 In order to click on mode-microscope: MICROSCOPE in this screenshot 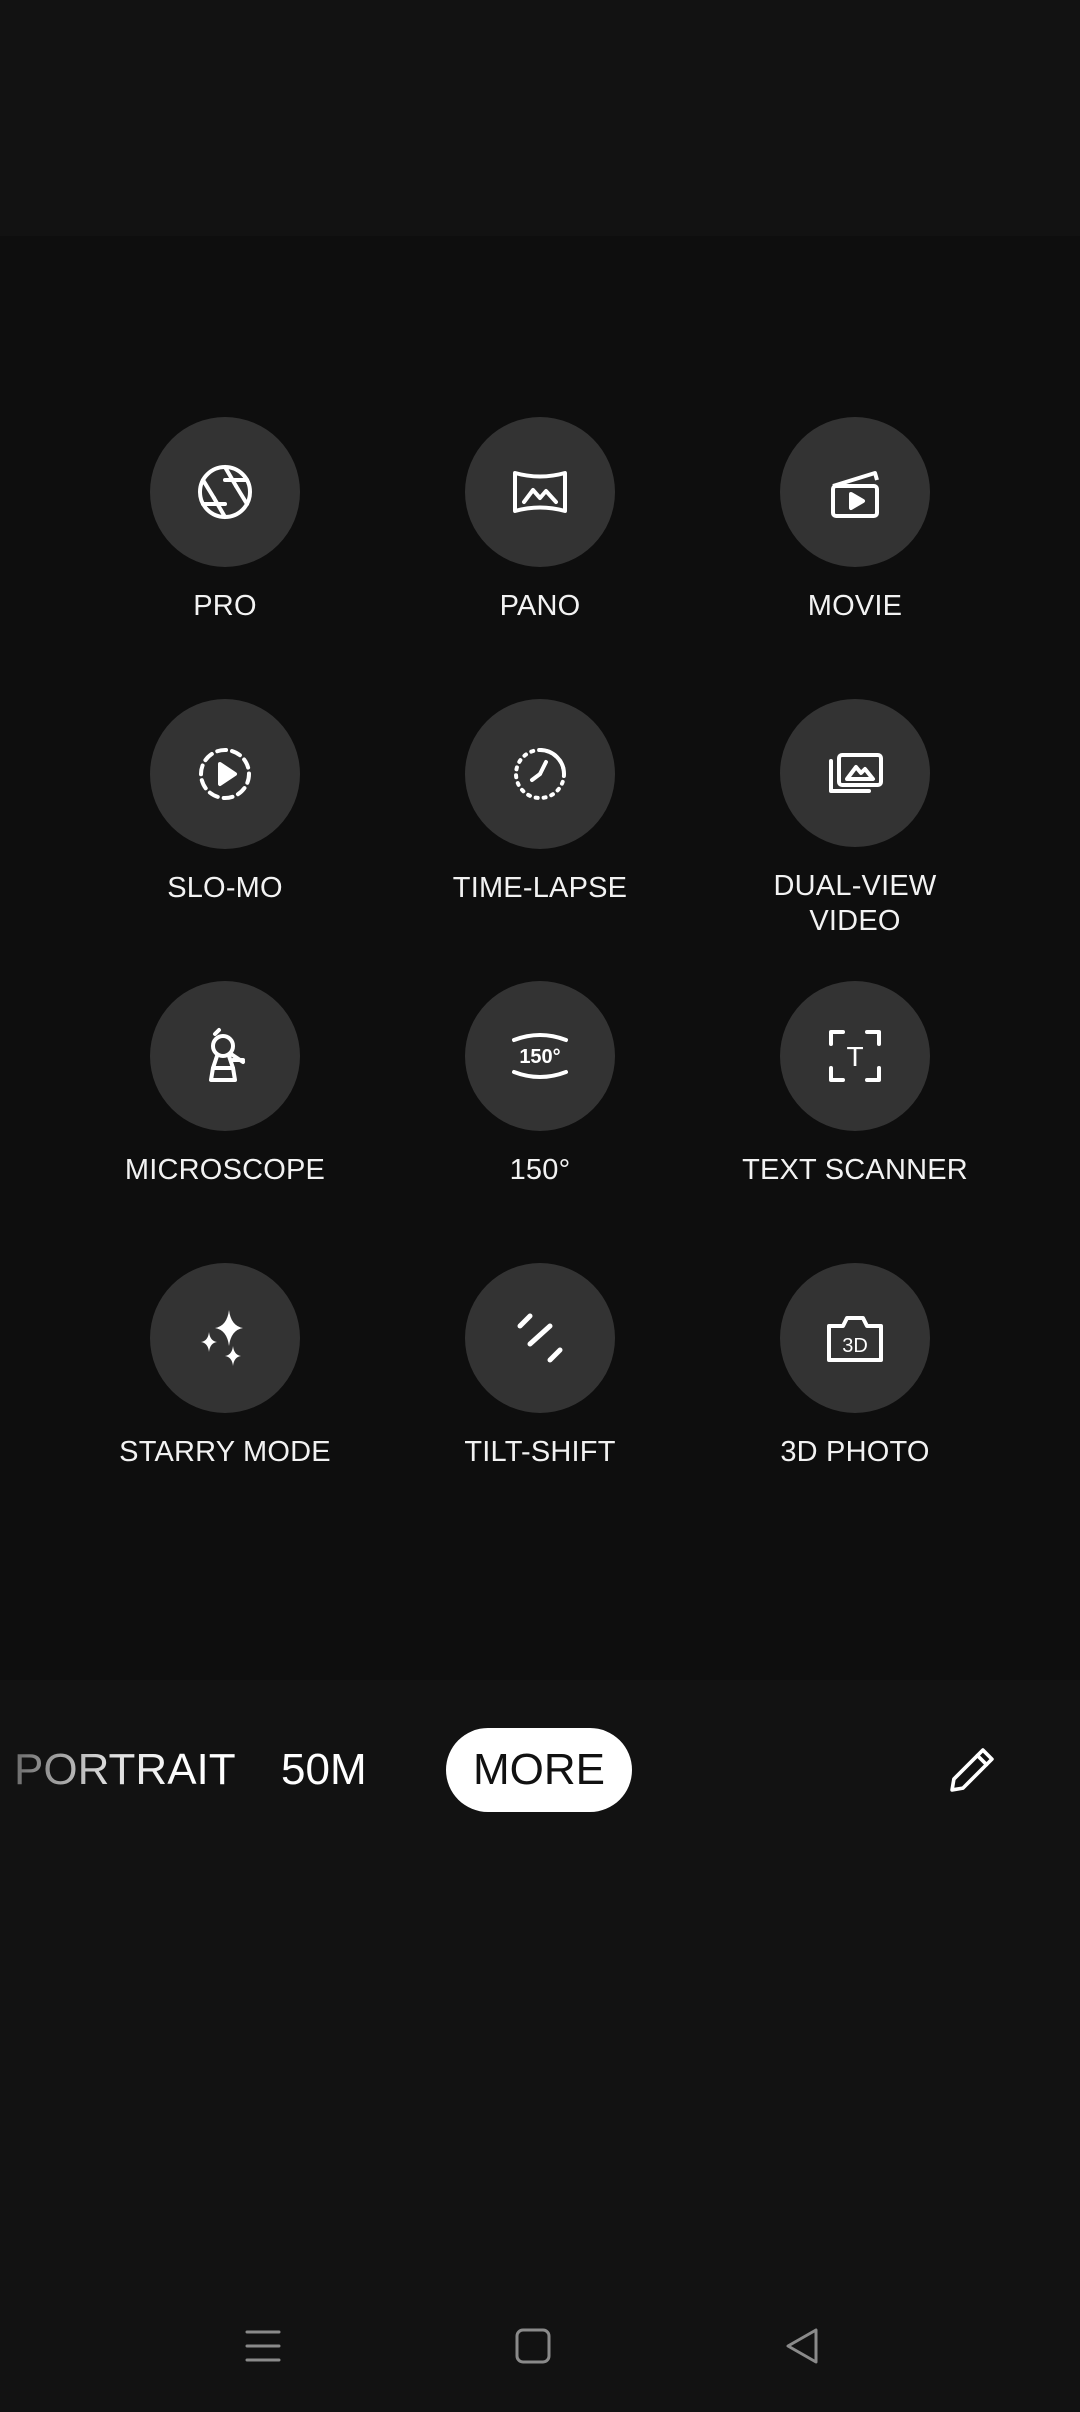, I will do `click(225, 1101)`.